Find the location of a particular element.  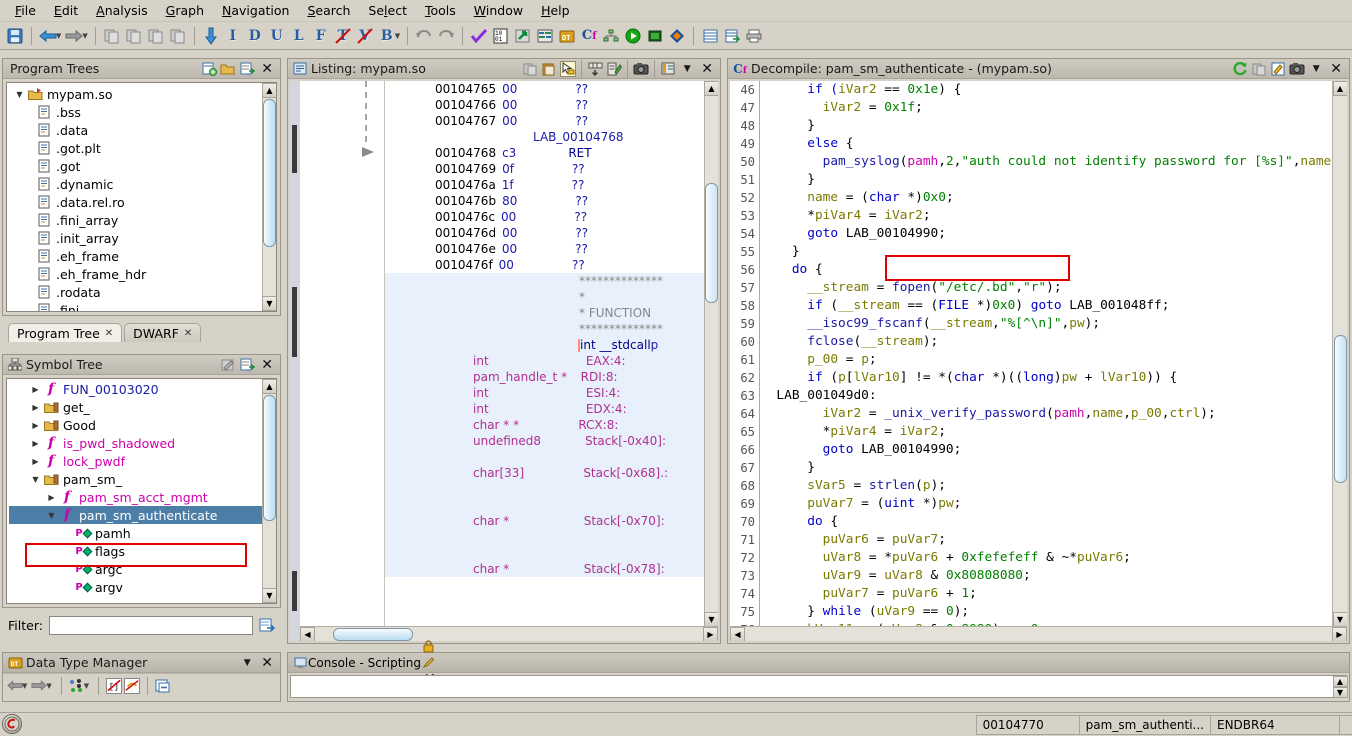

decompile-line: else { is located at coordinates (1046, 144).